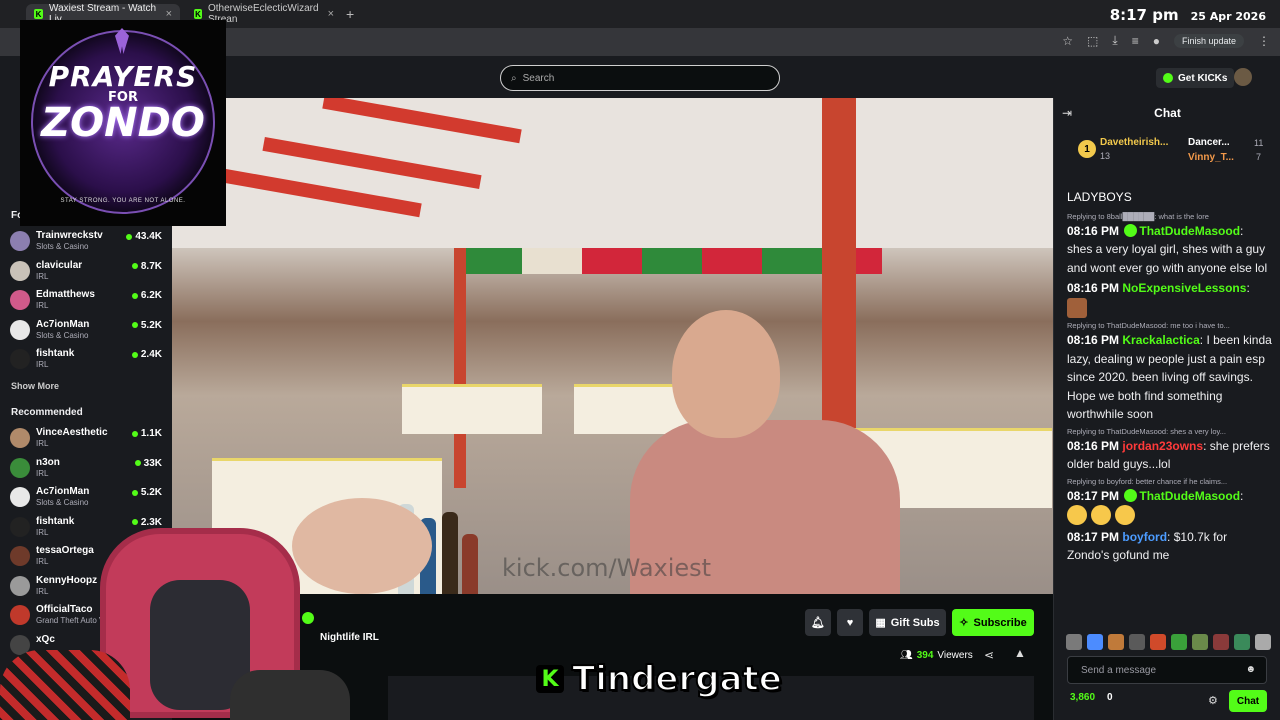 The height and width of the screenshot is (720, 1280). Describe the element at coordinates (42, 305) in the screenshot. I see `channel-category: IRL` at that location.